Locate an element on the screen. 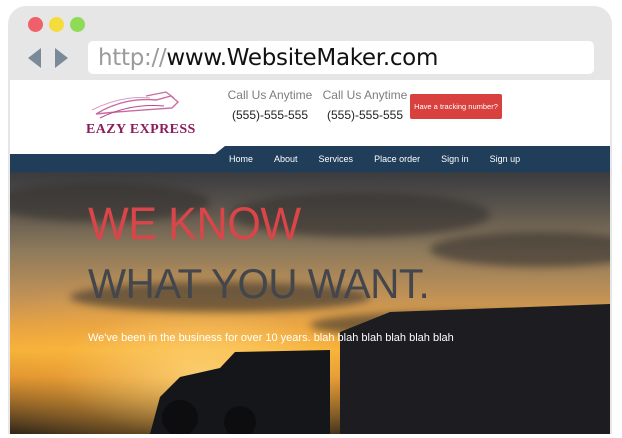 The image size is (622, 438). contact-block-1: Call Us Anytime (555)-555-555 is located at coordinates (270, 105).